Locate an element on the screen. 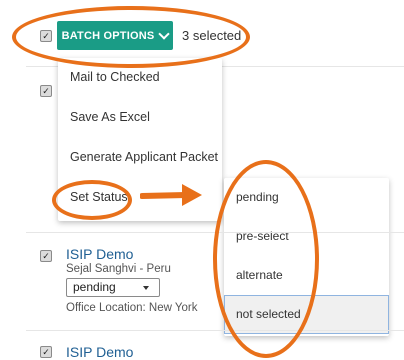 The image size is (404, 360). menu-item-mail-to-checked: Mail to Checked is located at coordinates (115, 77).